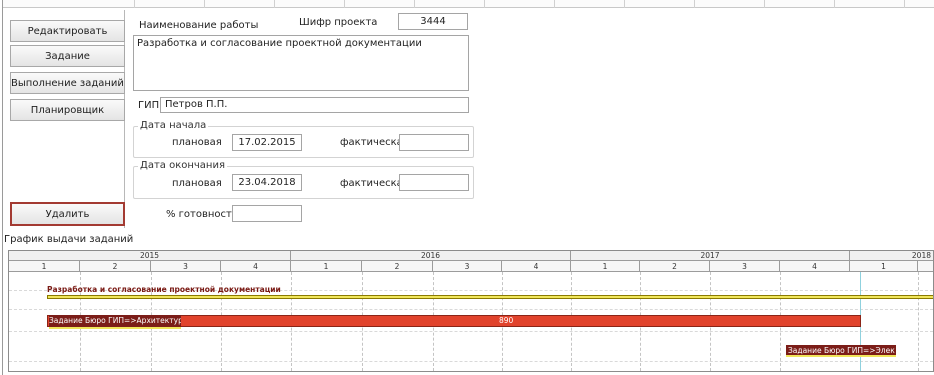 This screenshot has height=375, width=934. Describe the element at coordinates (67, 110) in the screenshot. I see `planner-button: Планировщик` at that location.